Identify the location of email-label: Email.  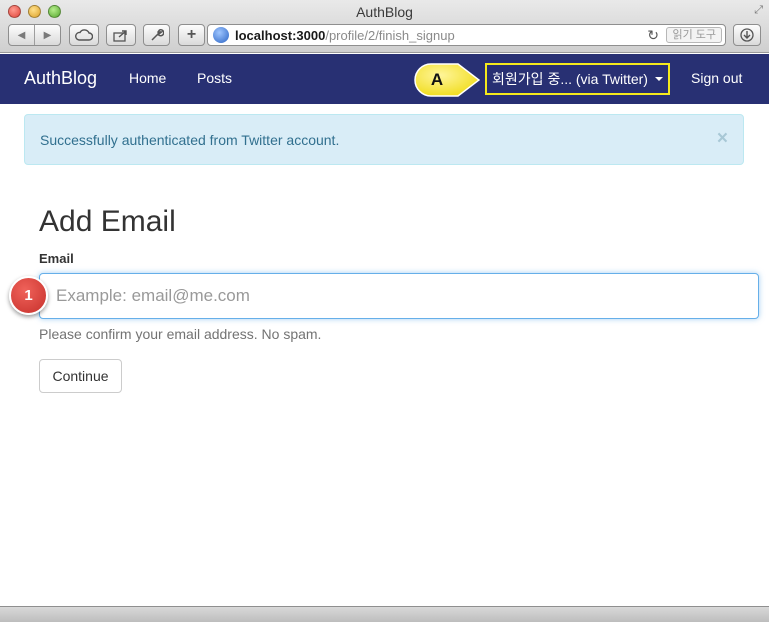
(56, 258).